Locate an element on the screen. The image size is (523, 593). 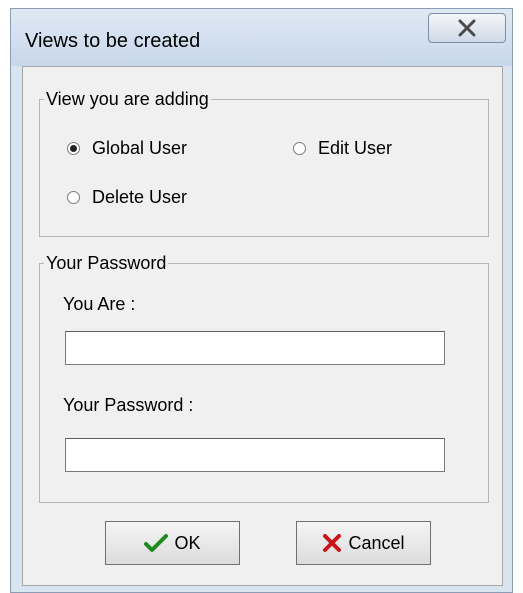
you-are-label: You Are : is located at coordinates (99, 304).